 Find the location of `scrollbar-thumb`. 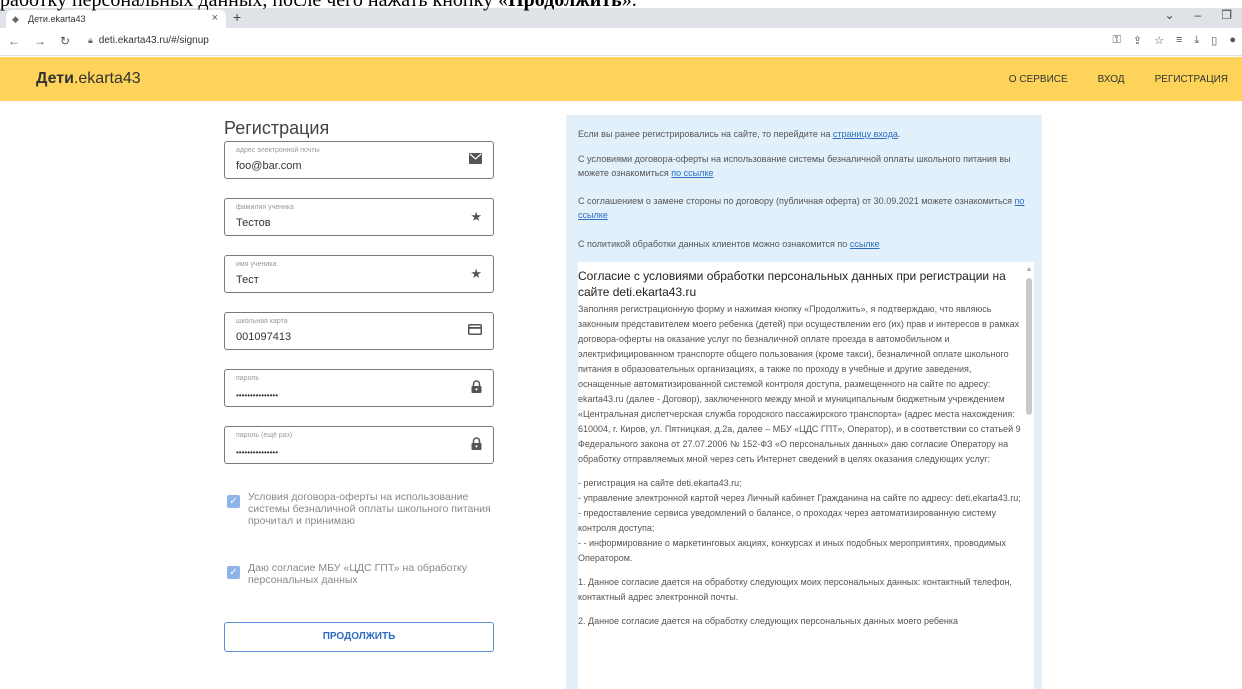

scrollbar-thumb is located at coordinates (1029, 346).